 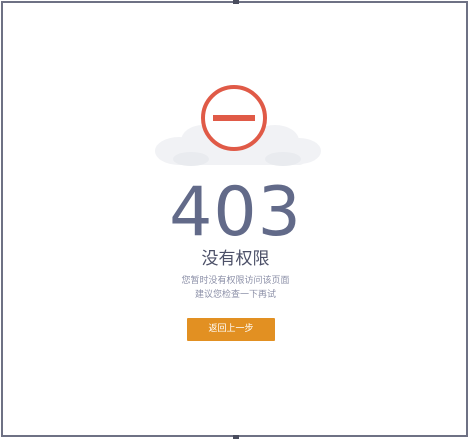 I want to click on error-message-line1: 您暂时没有权限访问该页面, so click(x=235, y=281).